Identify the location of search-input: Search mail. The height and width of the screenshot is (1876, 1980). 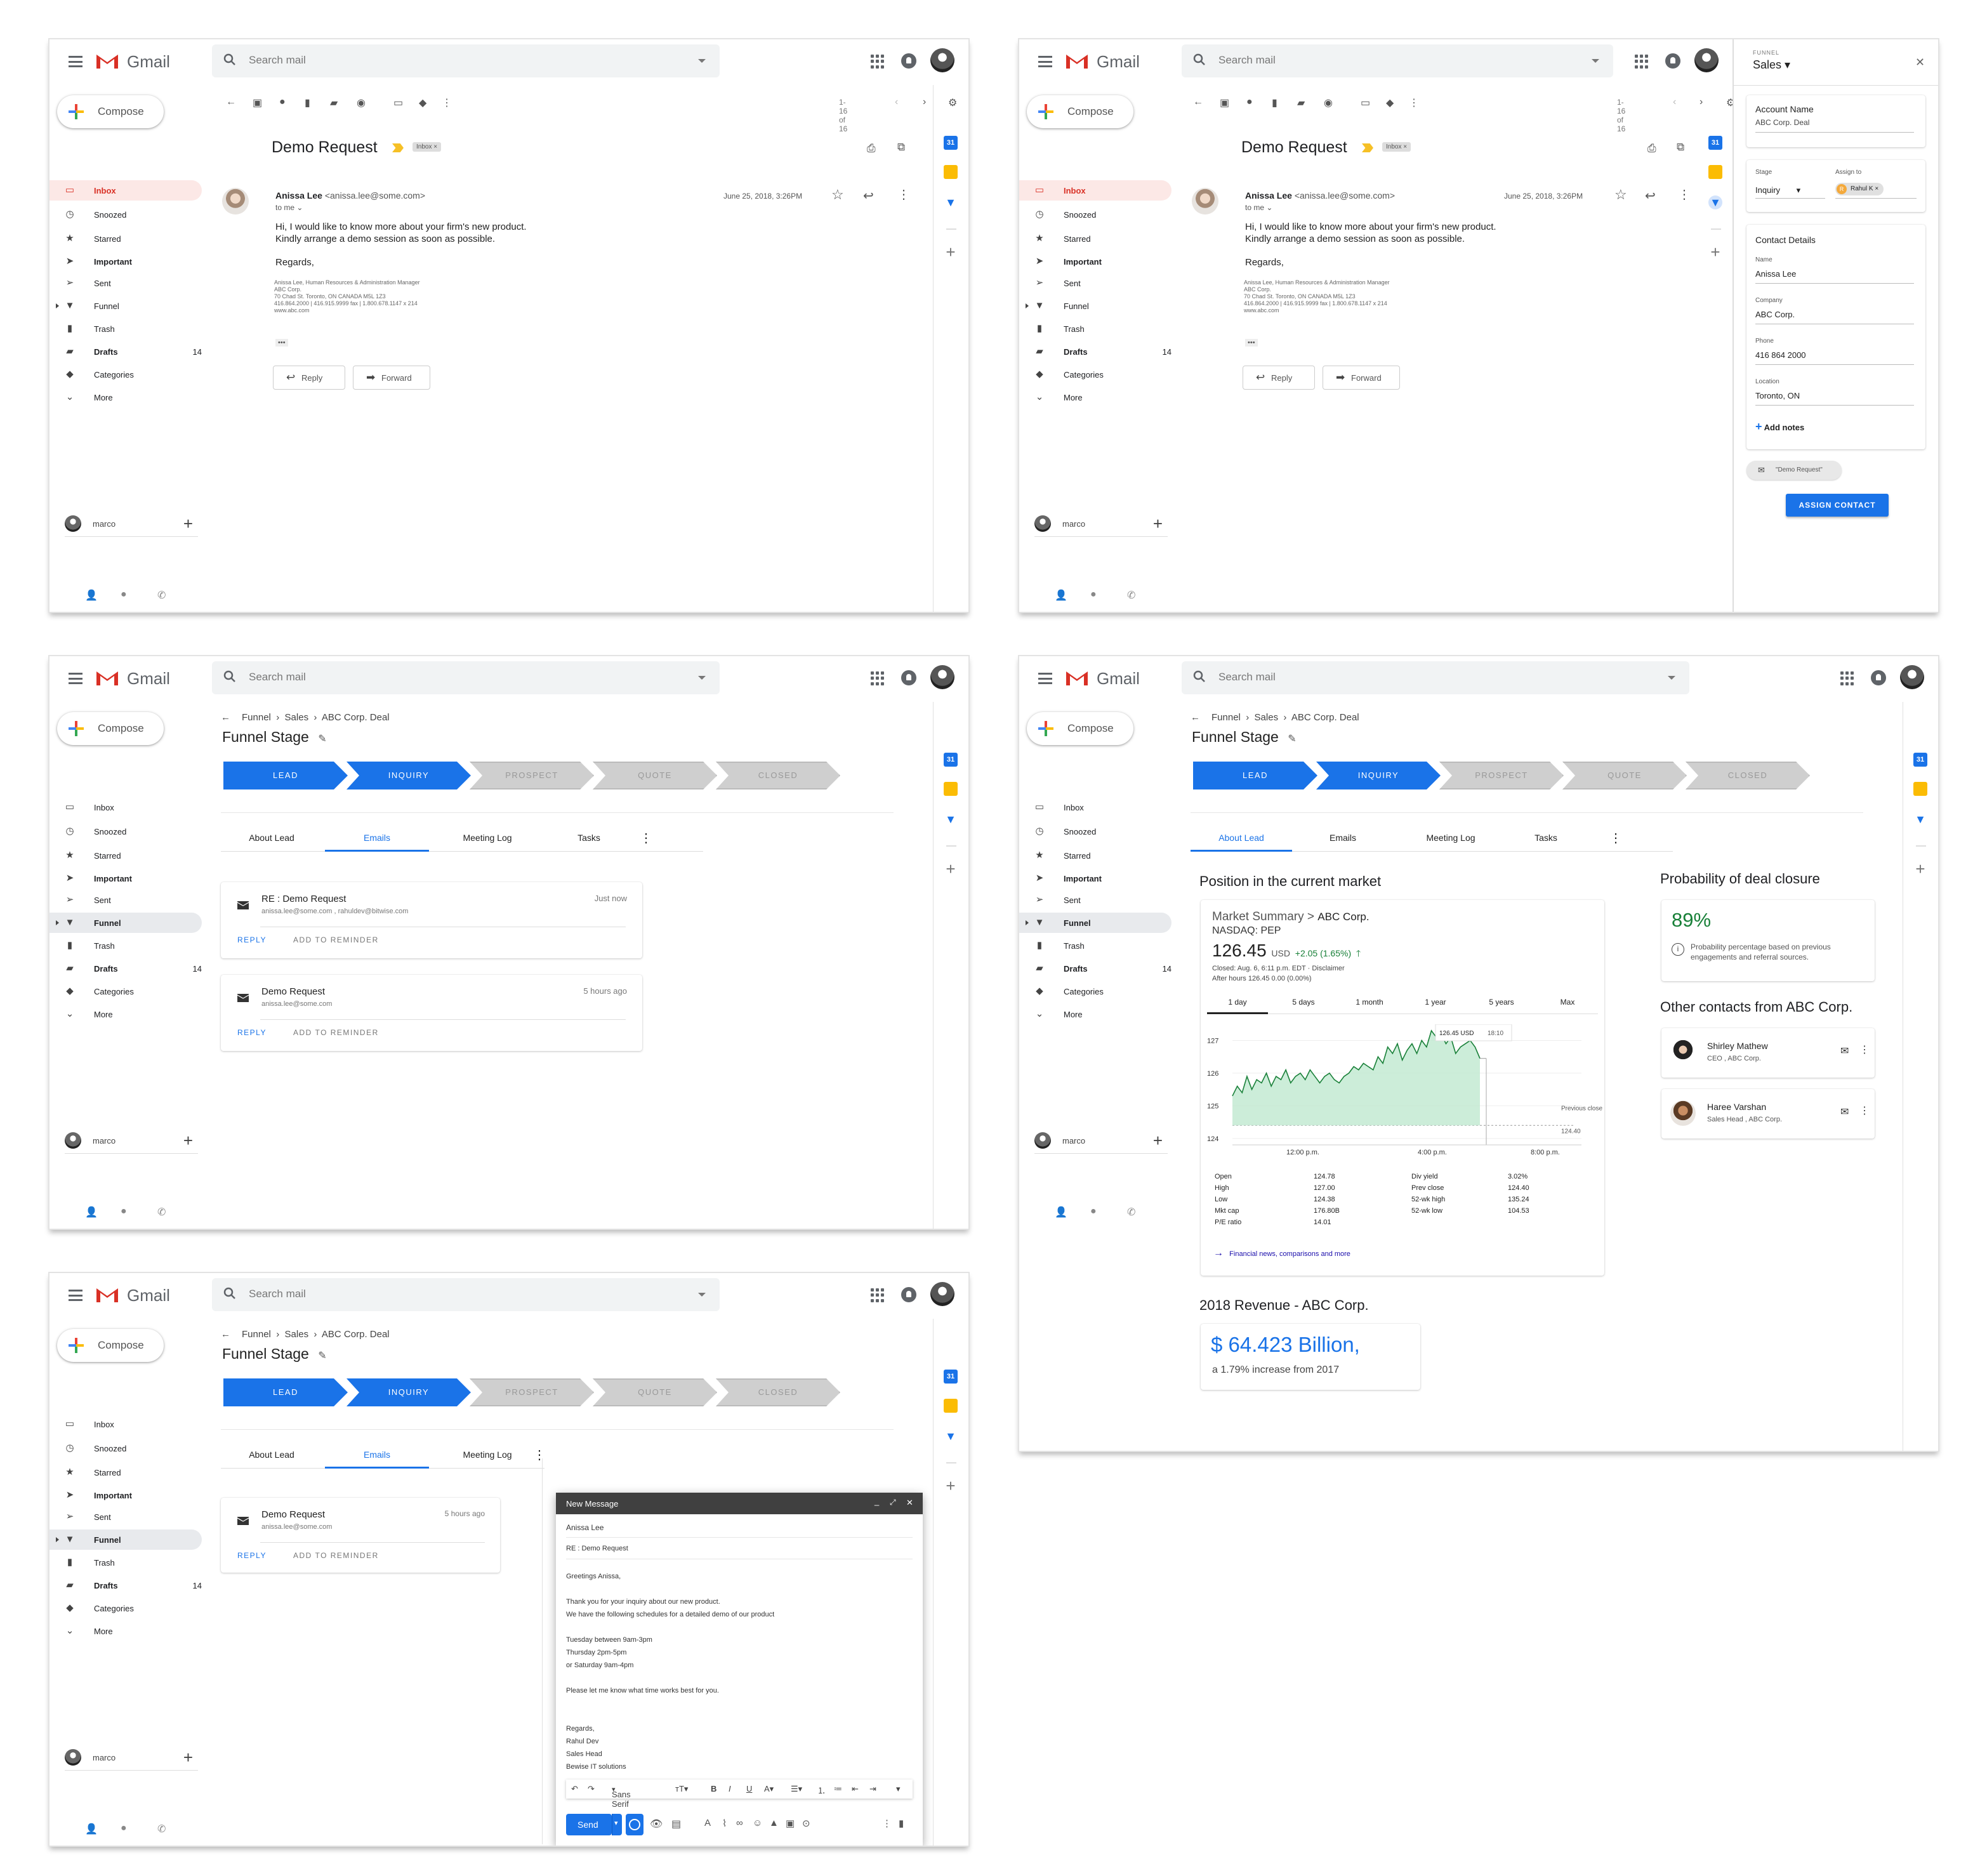
(466, 61).